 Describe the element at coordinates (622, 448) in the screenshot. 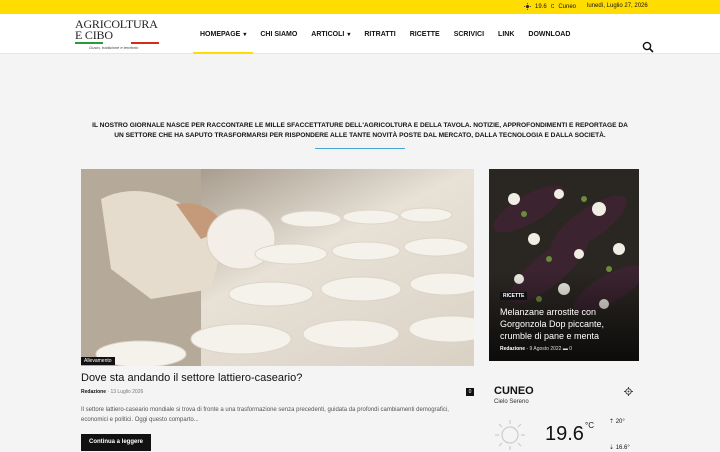

I see `weather-low-value: 16.6°` at that location.